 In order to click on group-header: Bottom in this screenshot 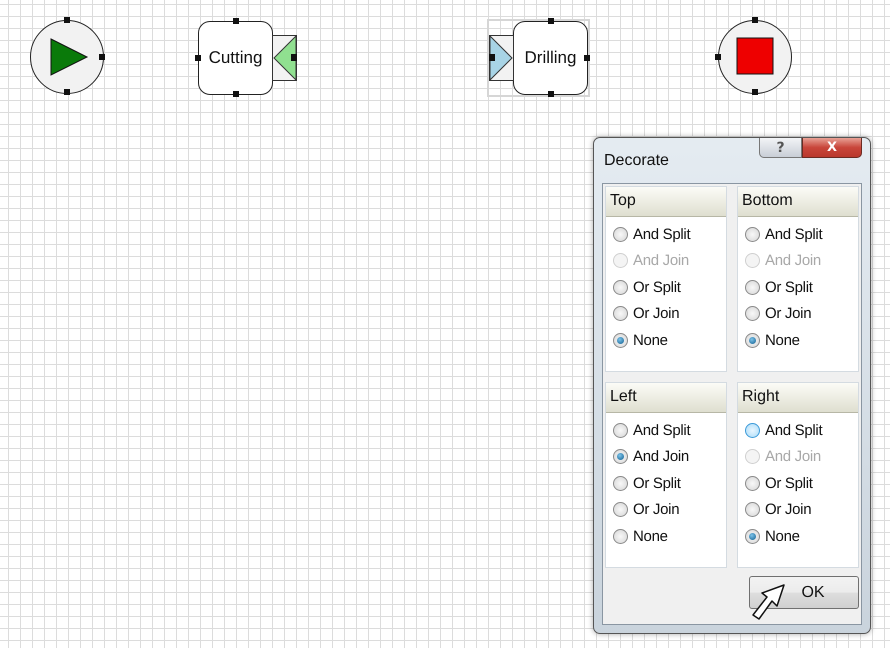, I will do `click(798, 202)`.